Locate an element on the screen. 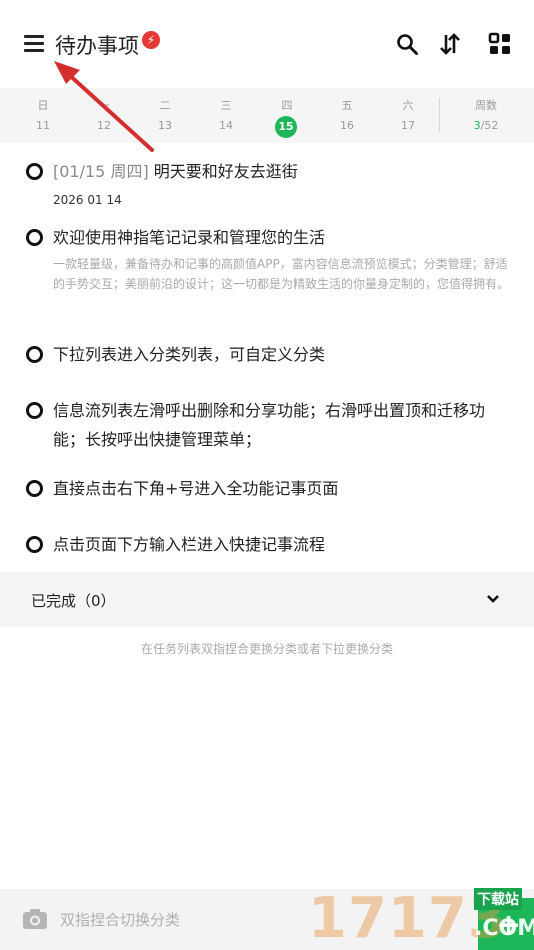  task-item: 直接点击右下角+号进入全功能记事页面 is located at coordinates (267, 489).